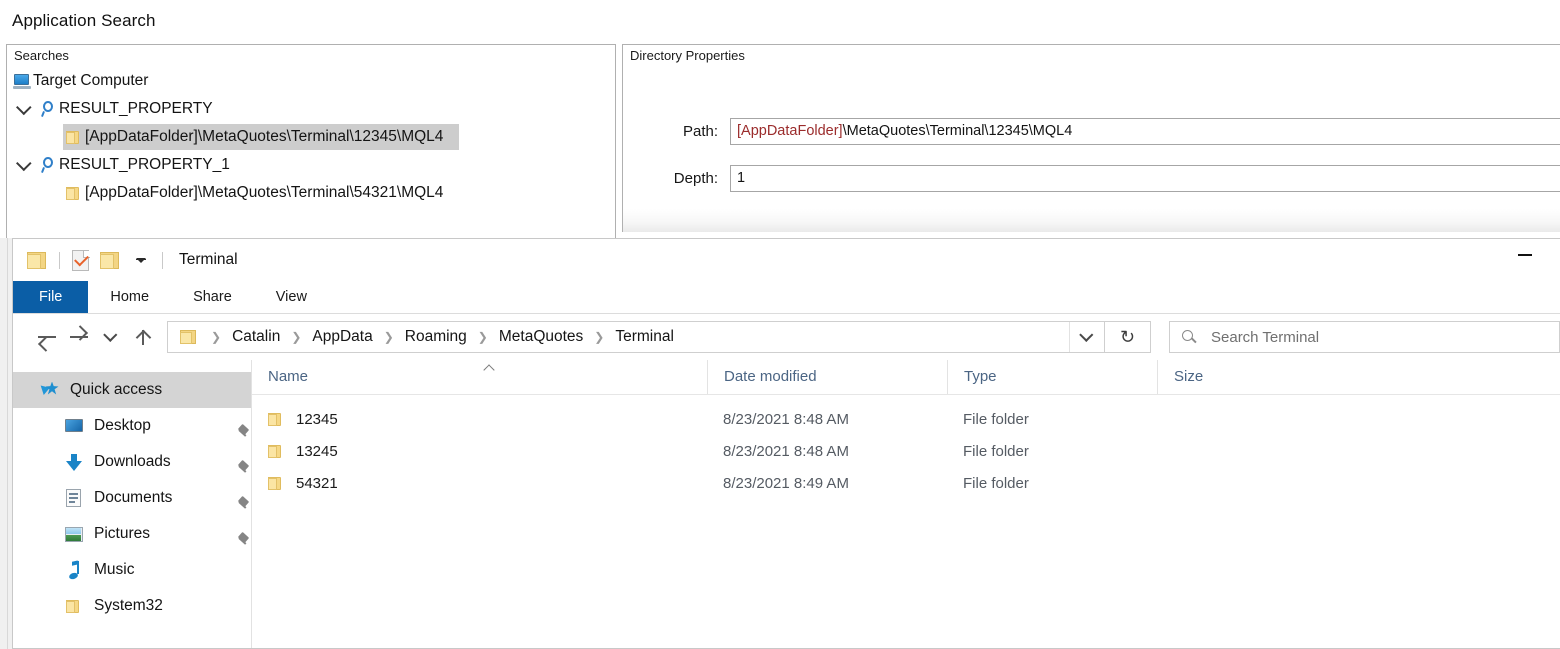 Image resolution: width=1560 pixels, height=649 pixels. What do you see at coordinates (827, 377) in the screenshot?
I see `column-header-date-modified: Date modified` at bounding box center [827, 377].